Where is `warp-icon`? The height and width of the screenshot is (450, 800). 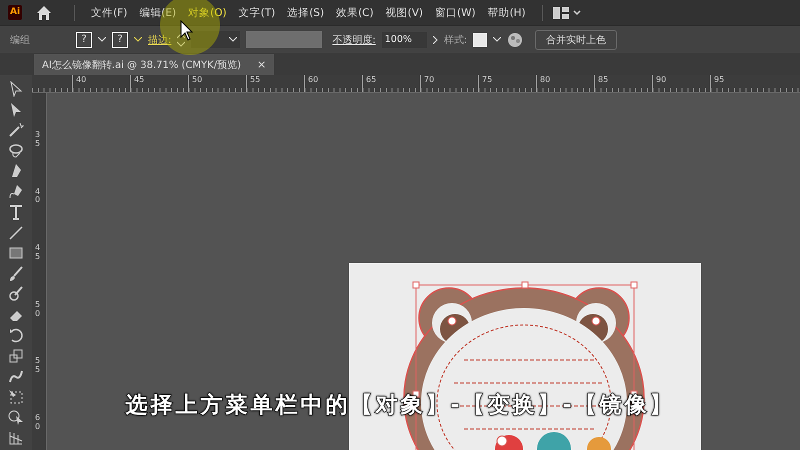 warp-icon is located at coordinates (16, 376).